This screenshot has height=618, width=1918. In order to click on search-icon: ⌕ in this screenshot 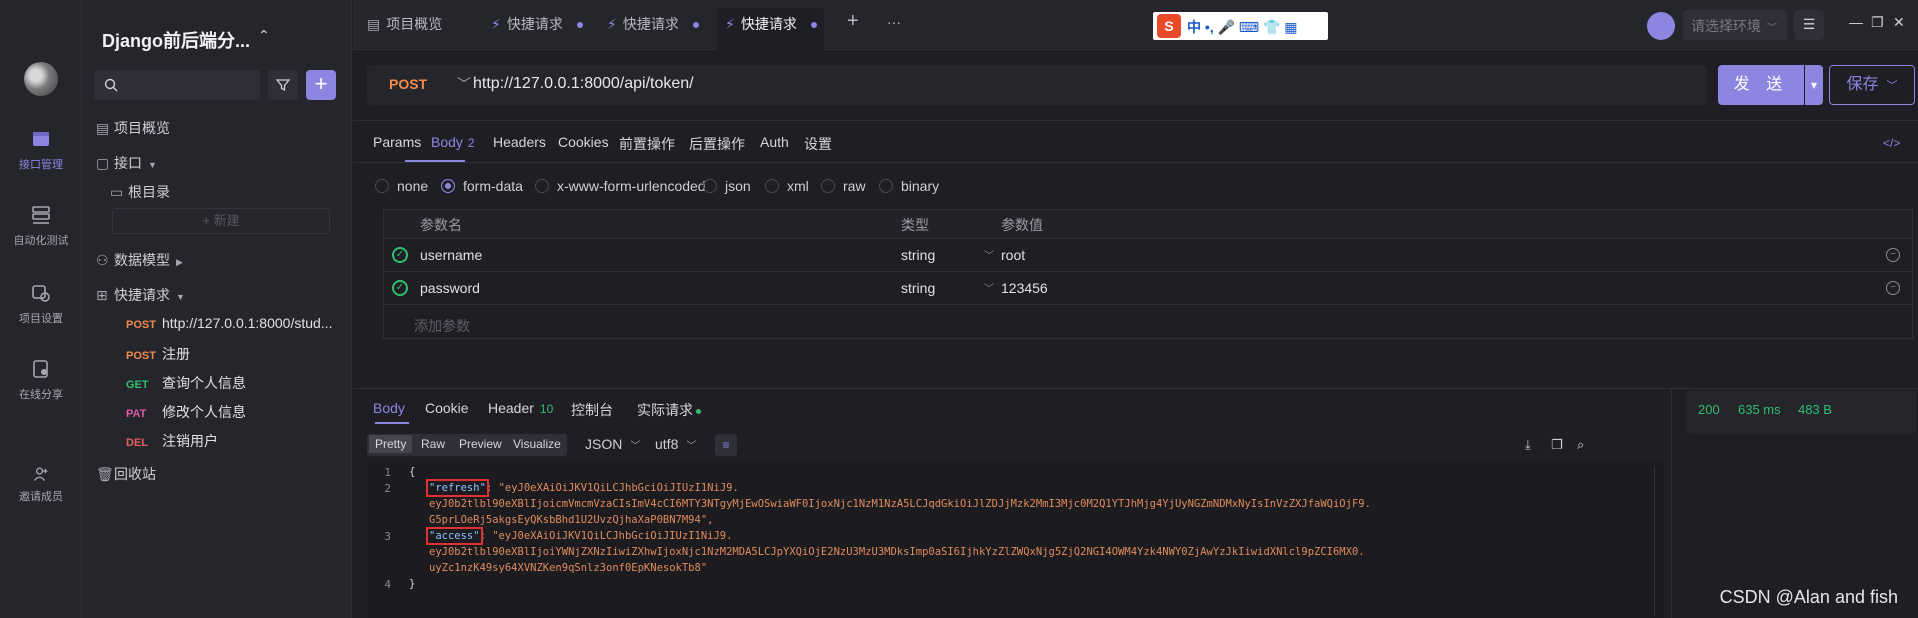, I will do `click(1580, 445)`.